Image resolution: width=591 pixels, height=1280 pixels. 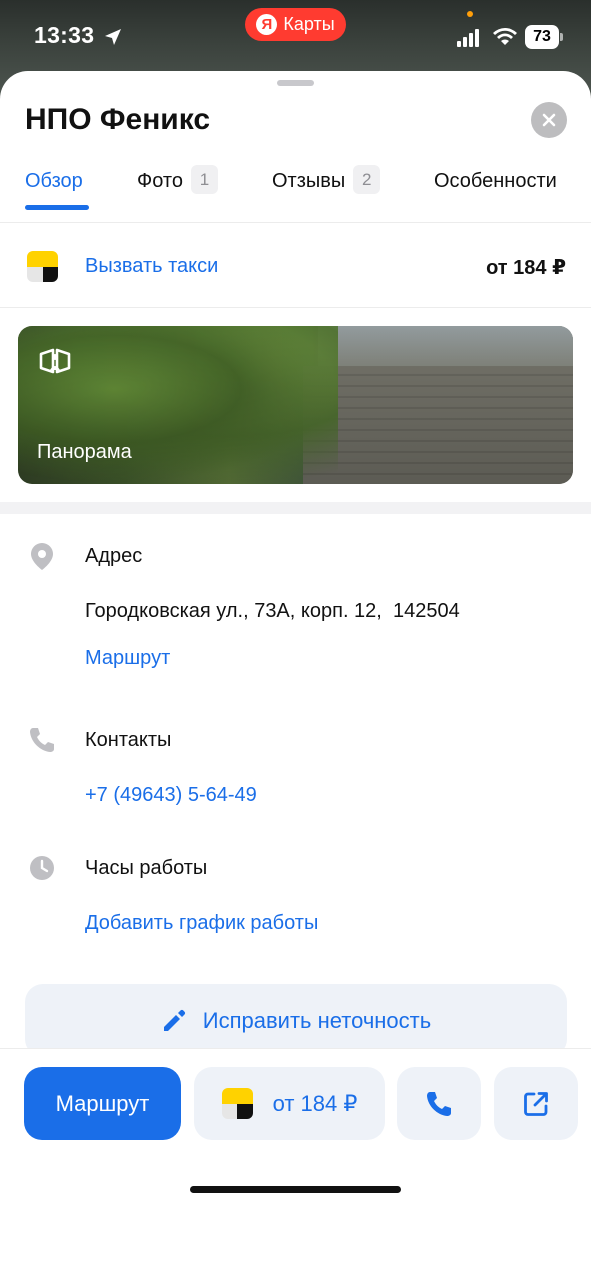 What do you see at coordinates (152, 266) in the screenshot?
I see `call-taxi-label: Вызвать такси` at bounding box center [152, 266].